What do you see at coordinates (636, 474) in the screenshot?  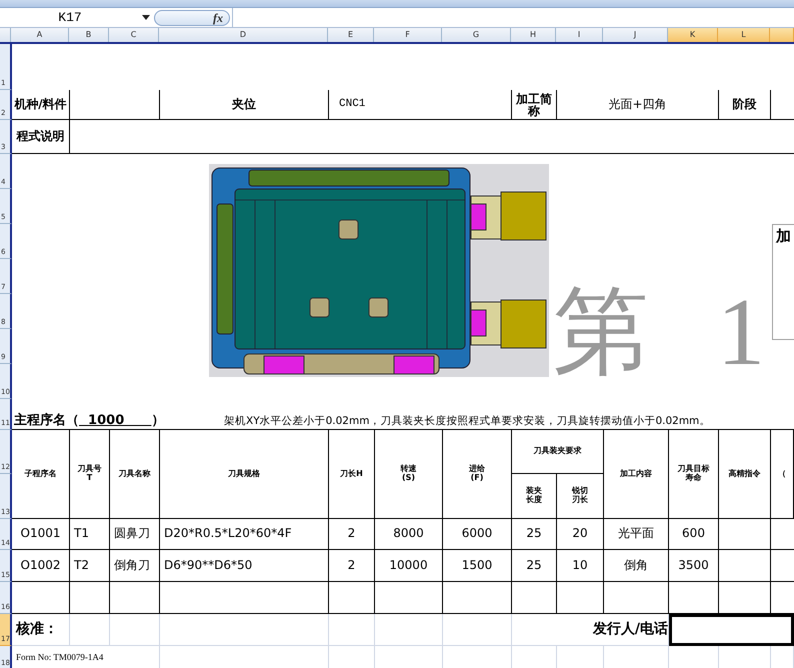 I see `column-heading: 加工内容` at bounding box center [636, 474].